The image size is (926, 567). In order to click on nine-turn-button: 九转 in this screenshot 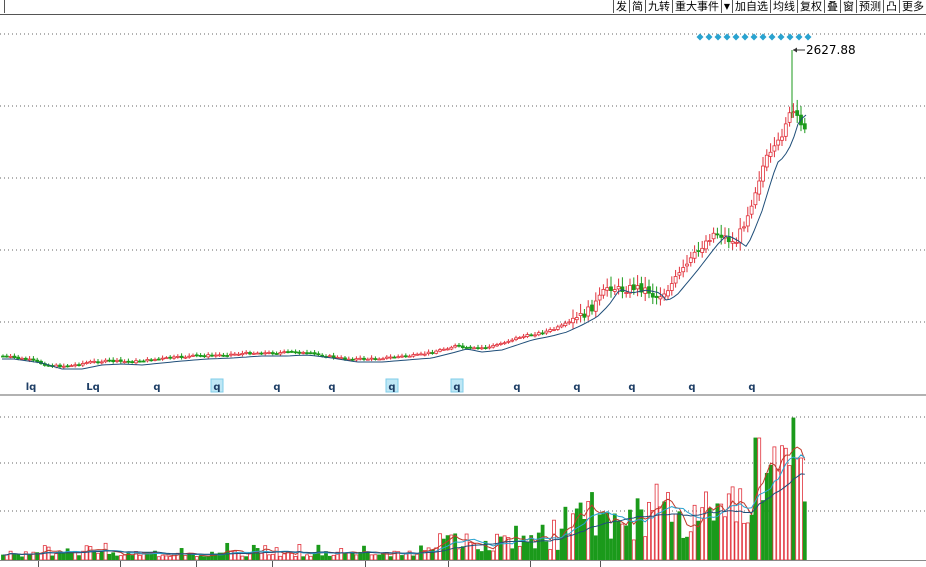, I will do `click(658, 6)`.